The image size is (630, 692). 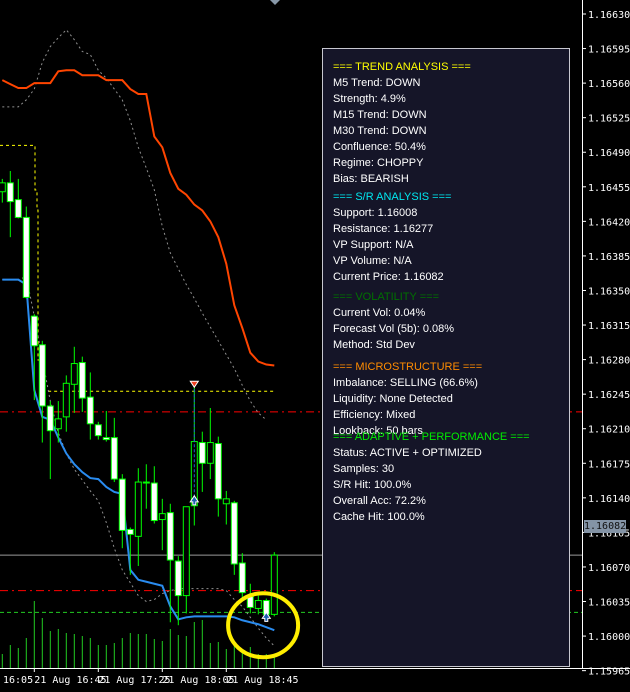 What do you see at coordinates (364, 469) in the screenshot?
I see `adaptive-item: Samples: 30` at bounding box center [364, 469].